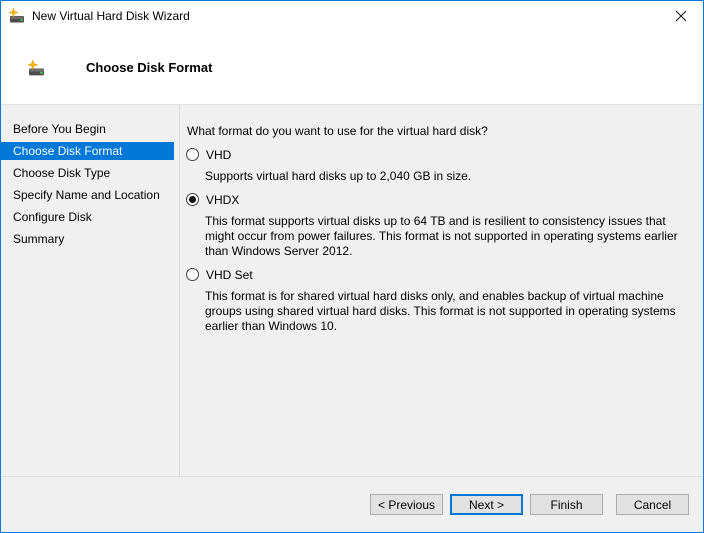 This screenshot has width=704, height=533. What do you see at coordinates (192, 199) in the screenshot?
I see `radio-vhdx` at bounding box center [192, 199].